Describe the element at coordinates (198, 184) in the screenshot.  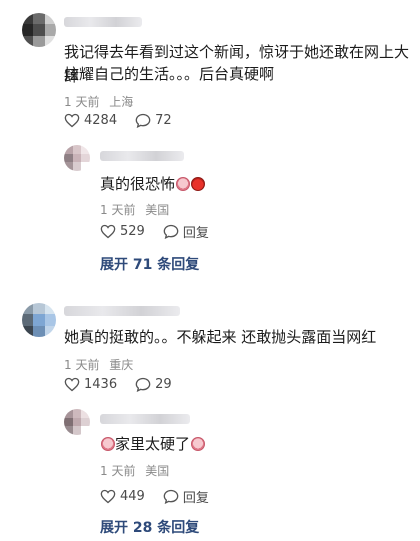
I see `angry-face-icon` at that location.